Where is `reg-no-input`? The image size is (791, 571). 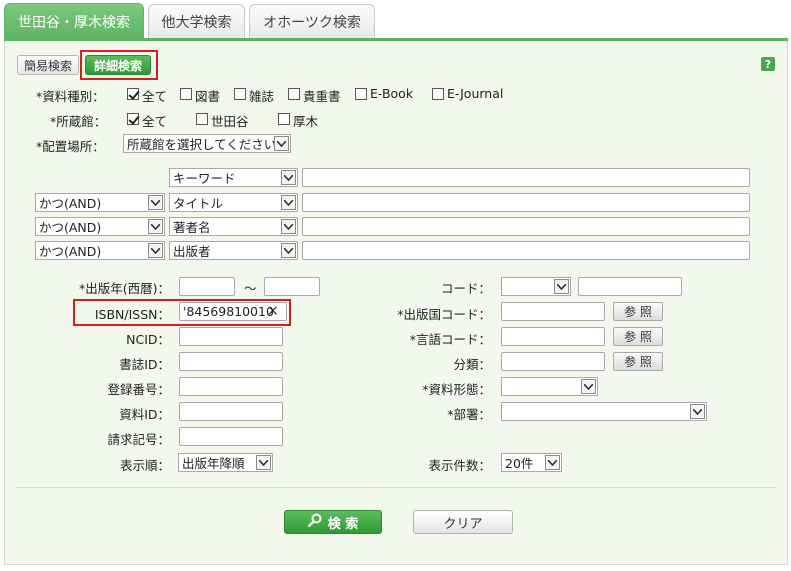
reg-no-input is located at coordinates (231, 386).